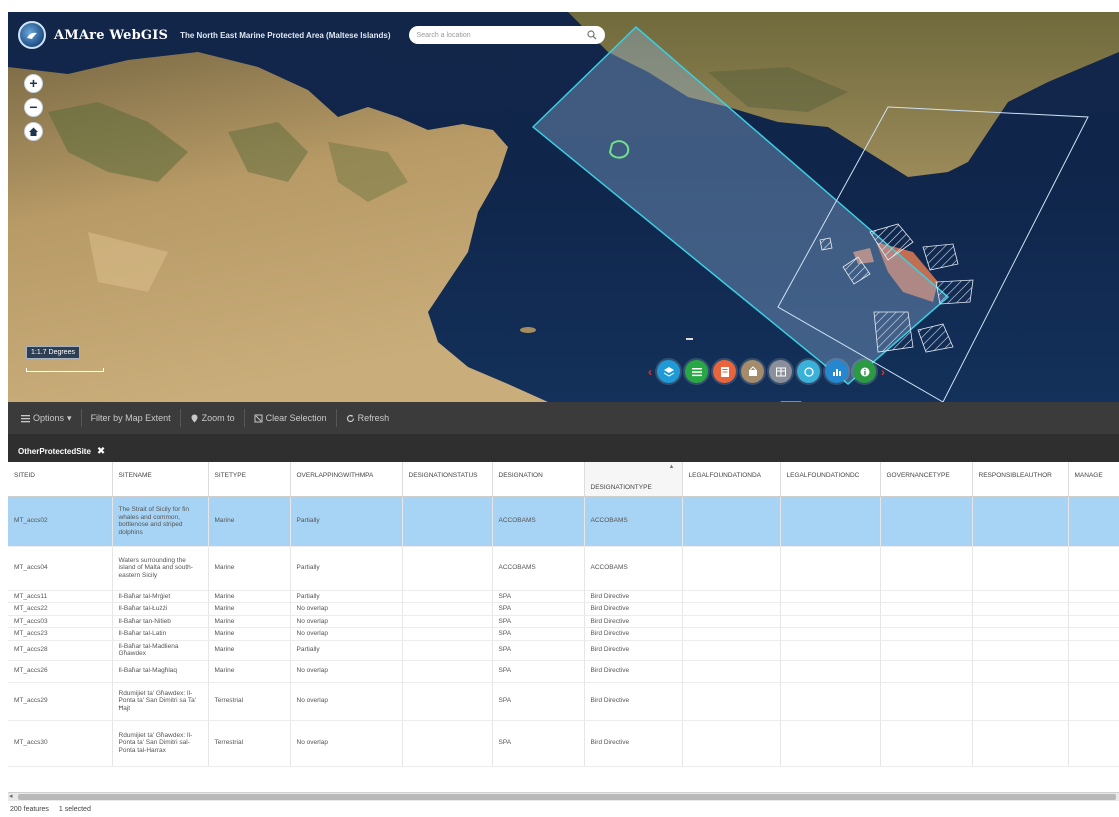 This screenshot has height=817, width=1119. What do you see at coordinates (538, 479) in the screenshot?
I see `column-header: DESIGNATION` at bounding box center [538, 479].